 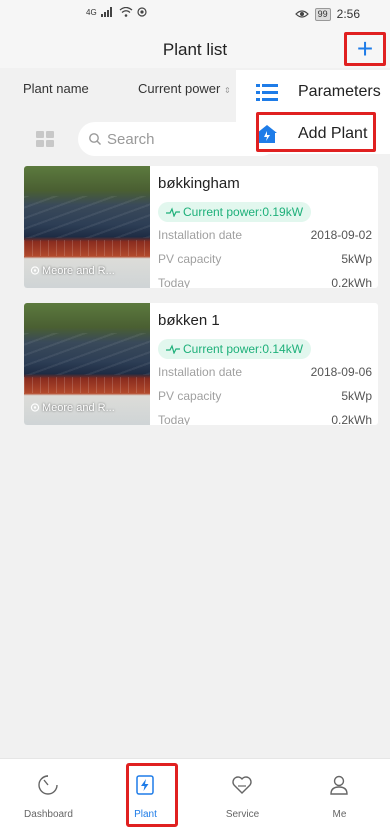 I want to click on tab-service: Service, so click(x=242, y=794).